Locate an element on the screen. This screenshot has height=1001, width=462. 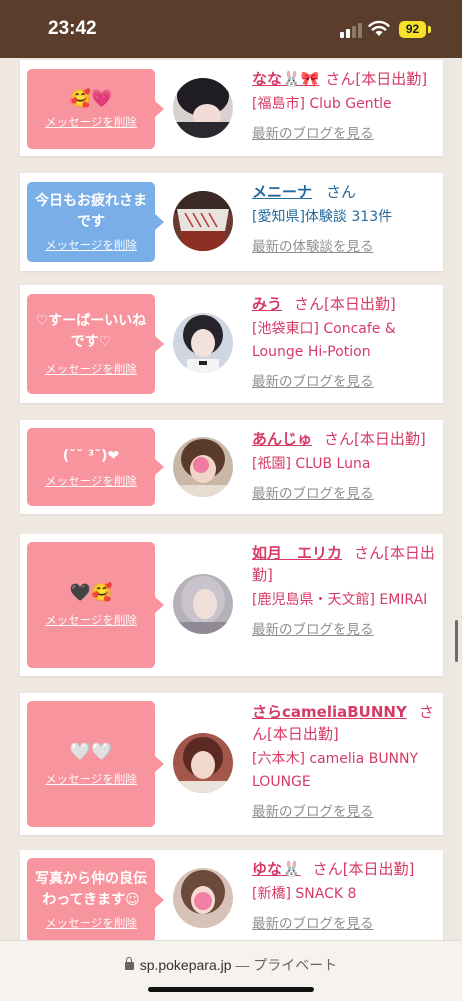
latest-review-link: 最新の体験談を見る is located at coordinates (313, 245).